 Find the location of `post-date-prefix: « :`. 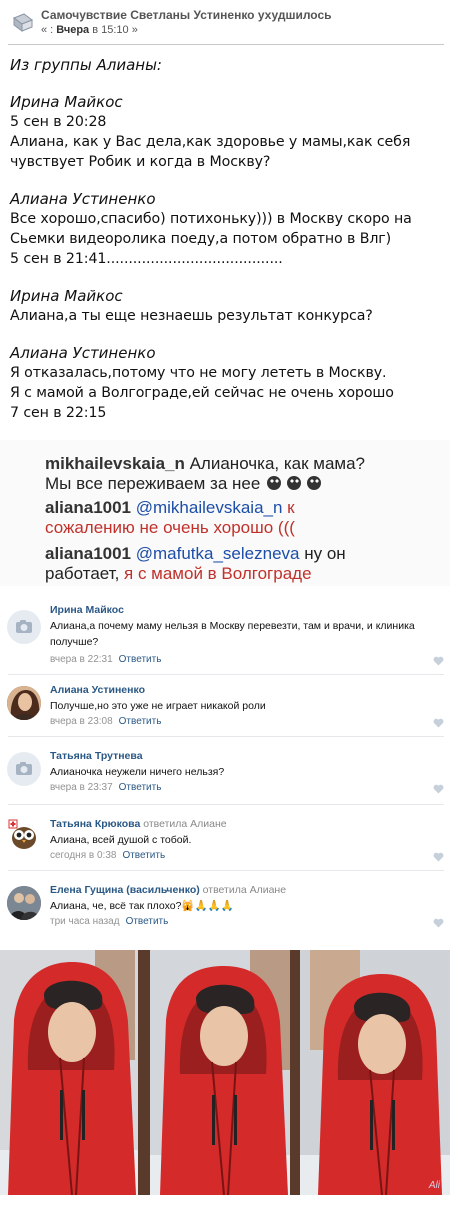

post-date-prefix: « : is located at coordinates (49, 30).